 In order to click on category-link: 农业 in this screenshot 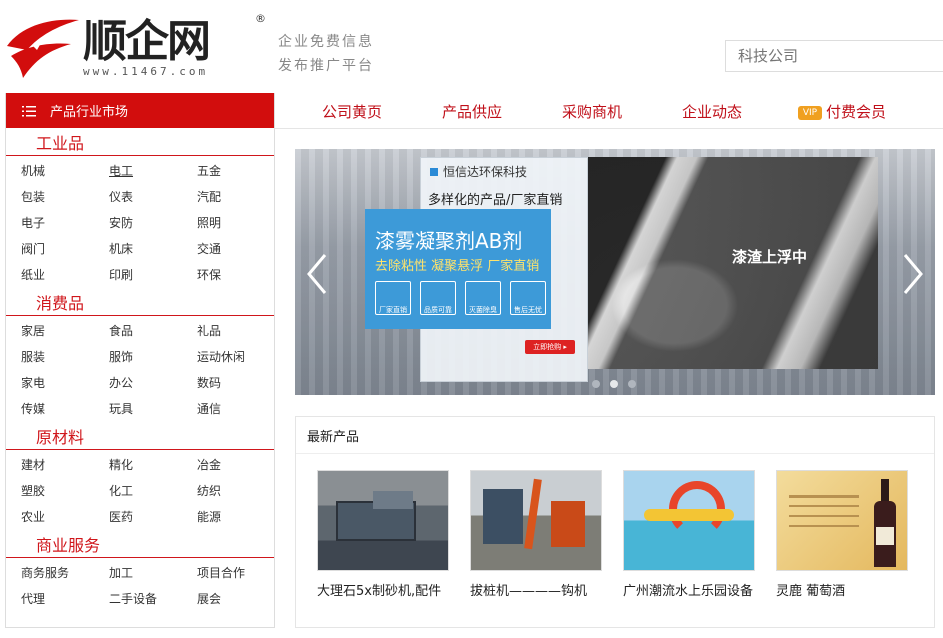, I will do `click(65, 517)`.